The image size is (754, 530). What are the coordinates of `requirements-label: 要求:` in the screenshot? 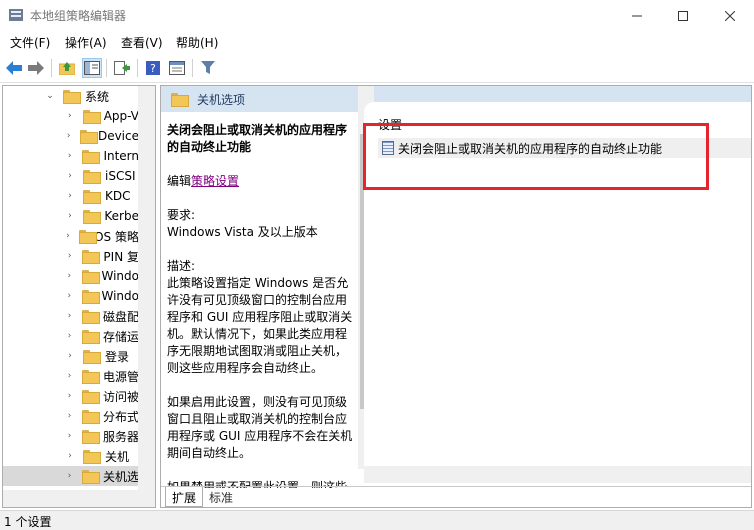 It's located at (181, 215).